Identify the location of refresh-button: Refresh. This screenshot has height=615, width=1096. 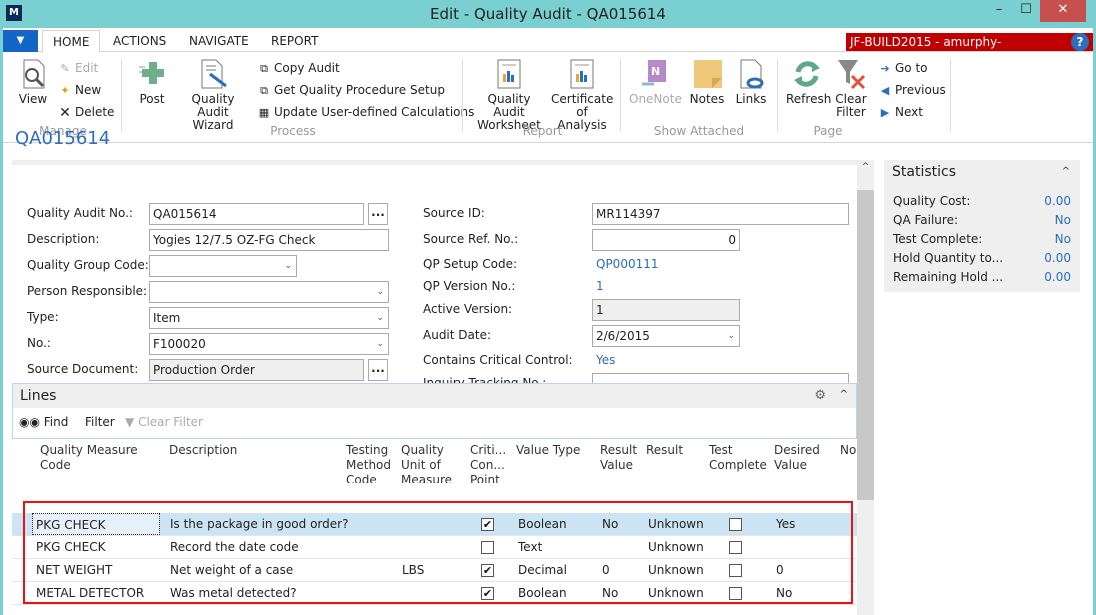
(808, 82).